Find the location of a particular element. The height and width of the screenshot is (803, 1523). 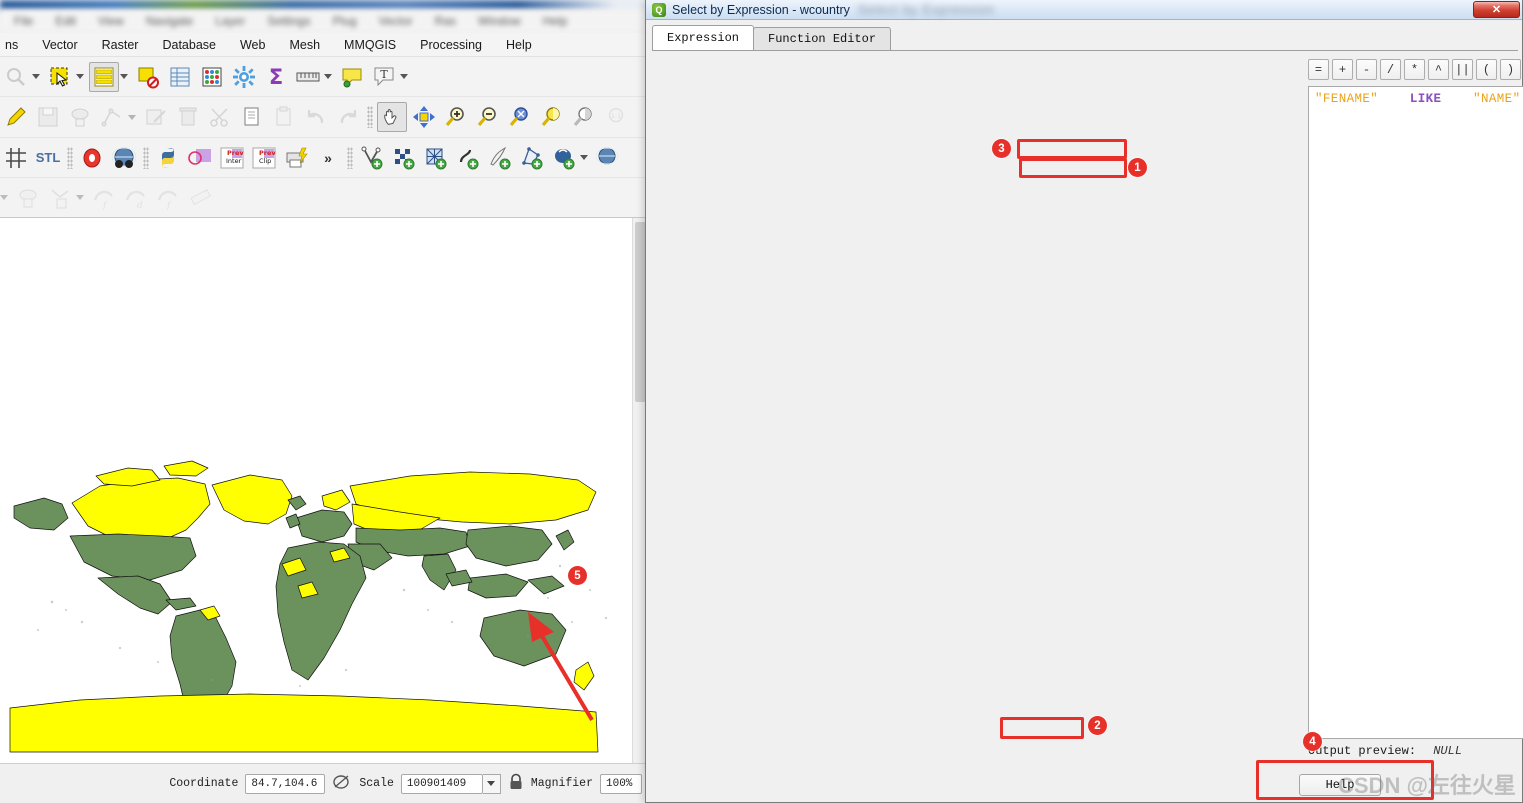

zoom-to-selection-icon is located at coordinates (552, 117).